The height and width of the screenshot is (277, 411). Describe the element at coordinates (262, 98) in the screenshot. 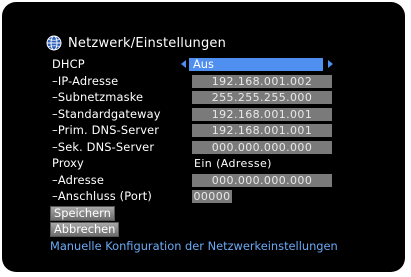

I see `subnet-mask-field: 255.255.255.000` at that location.